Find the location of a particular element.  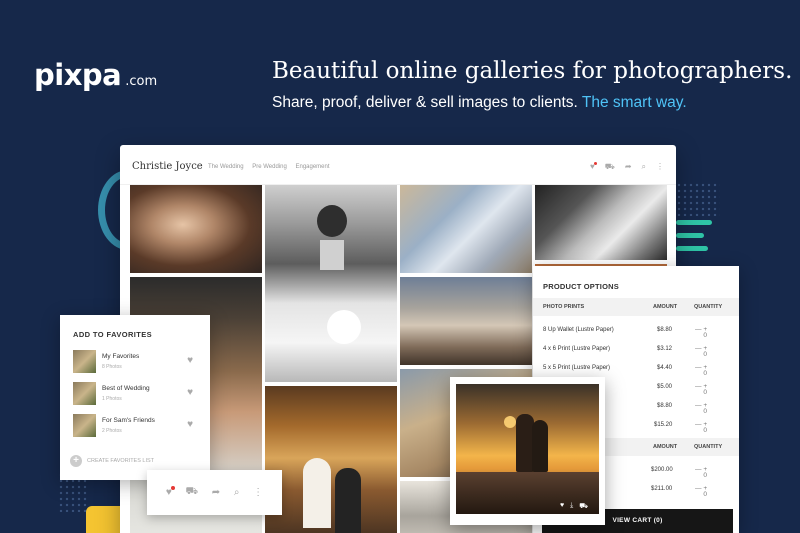

favorites-list-item: Best of Wedding 1 Photos ♥ is located at coordinates (137, 394).